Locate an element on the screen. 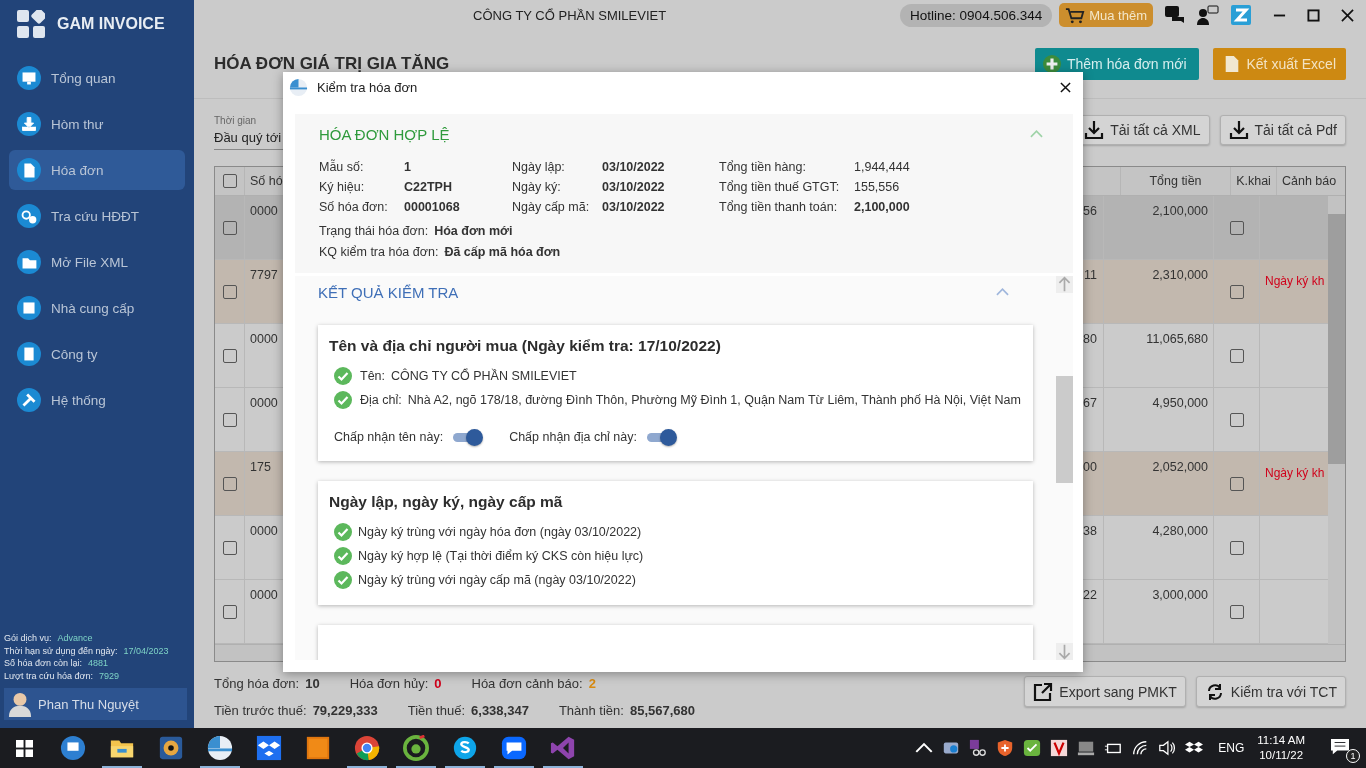  dialog-title: Kiểm tra hóa đơn is located at coordinates (367, 87).